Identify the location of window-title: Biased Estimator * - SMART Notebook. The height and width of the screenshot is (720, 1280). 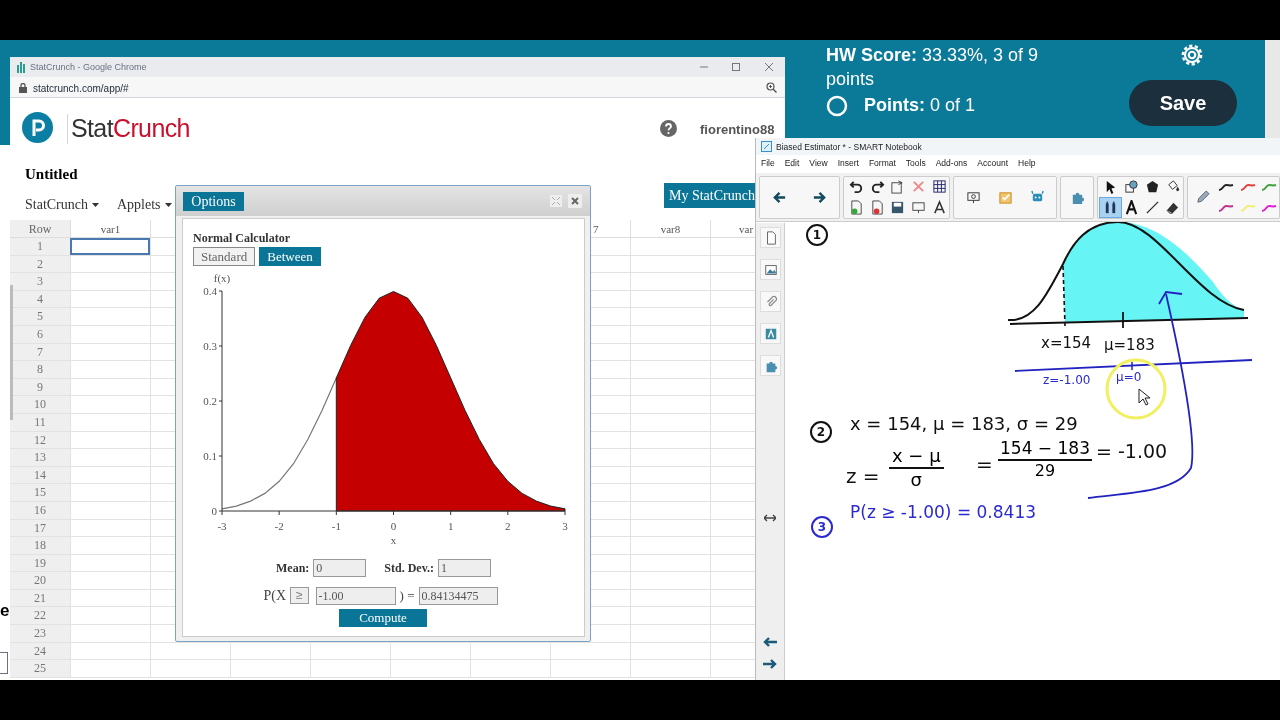
(849, 147).